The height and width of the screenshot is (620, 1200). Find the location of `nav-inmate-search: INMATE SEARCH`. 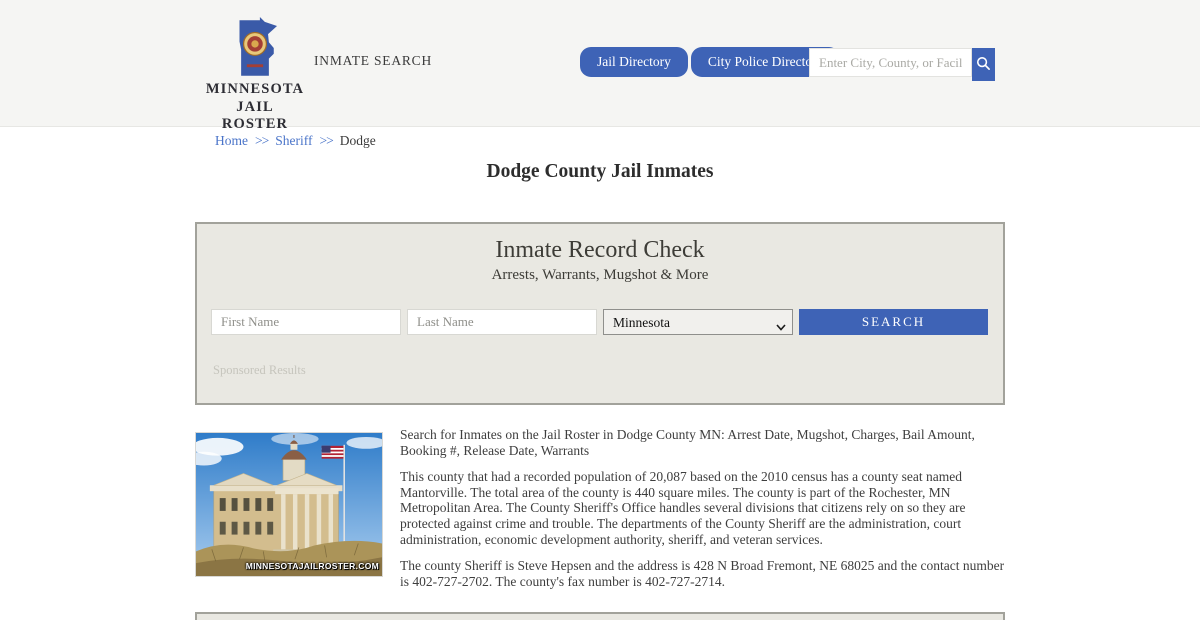

nav-inmate-search: INMATE SEARCH is located at coordinates (373, 61).